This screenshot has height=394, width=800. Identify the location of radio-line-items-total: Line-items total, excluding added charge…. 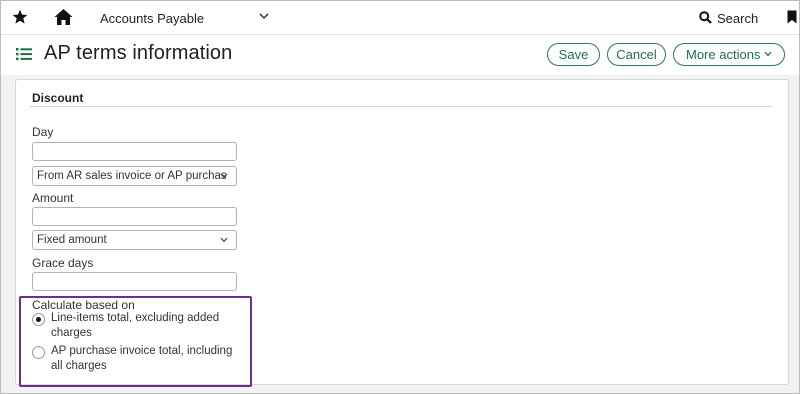
(136, 326).